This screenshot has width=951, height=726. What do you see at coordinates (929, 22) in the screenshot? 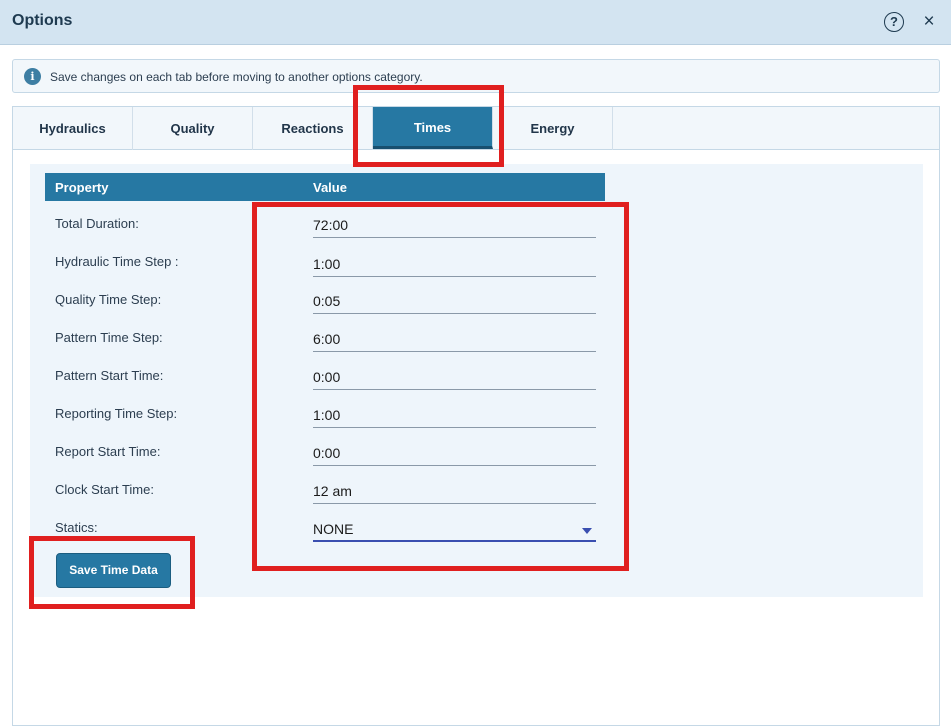
I see `close-icon: ×` at bounding box center [929, 22].